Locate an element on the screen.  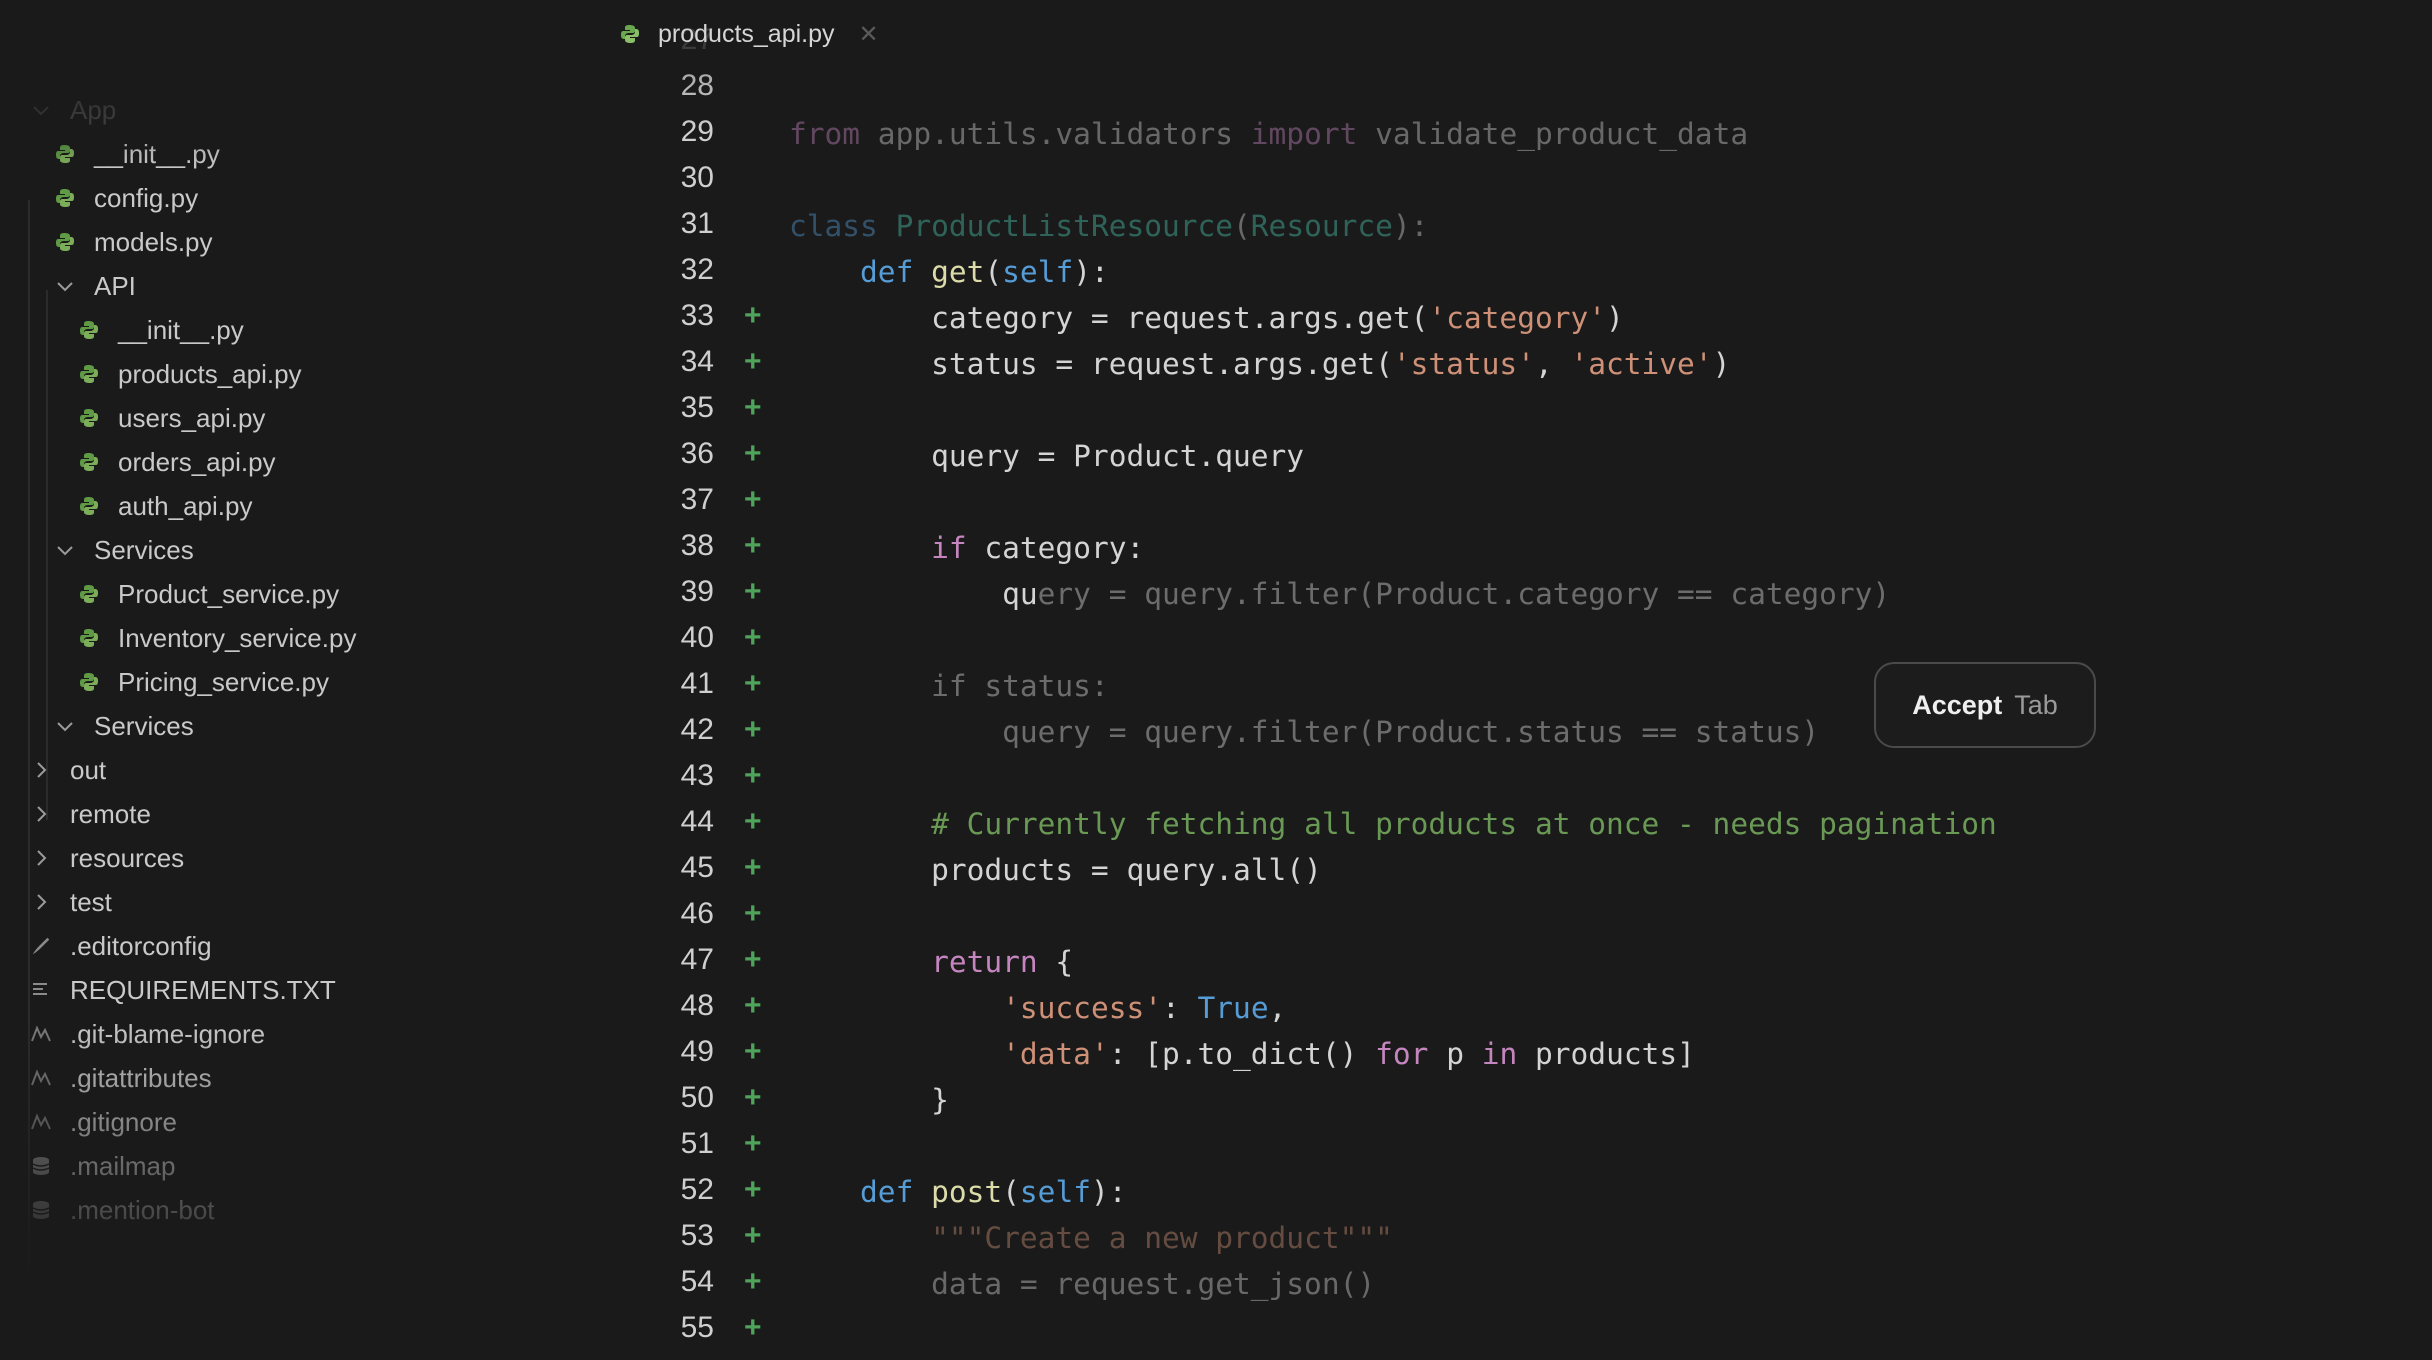
code-token: ( is located at coordinates (993, 272).